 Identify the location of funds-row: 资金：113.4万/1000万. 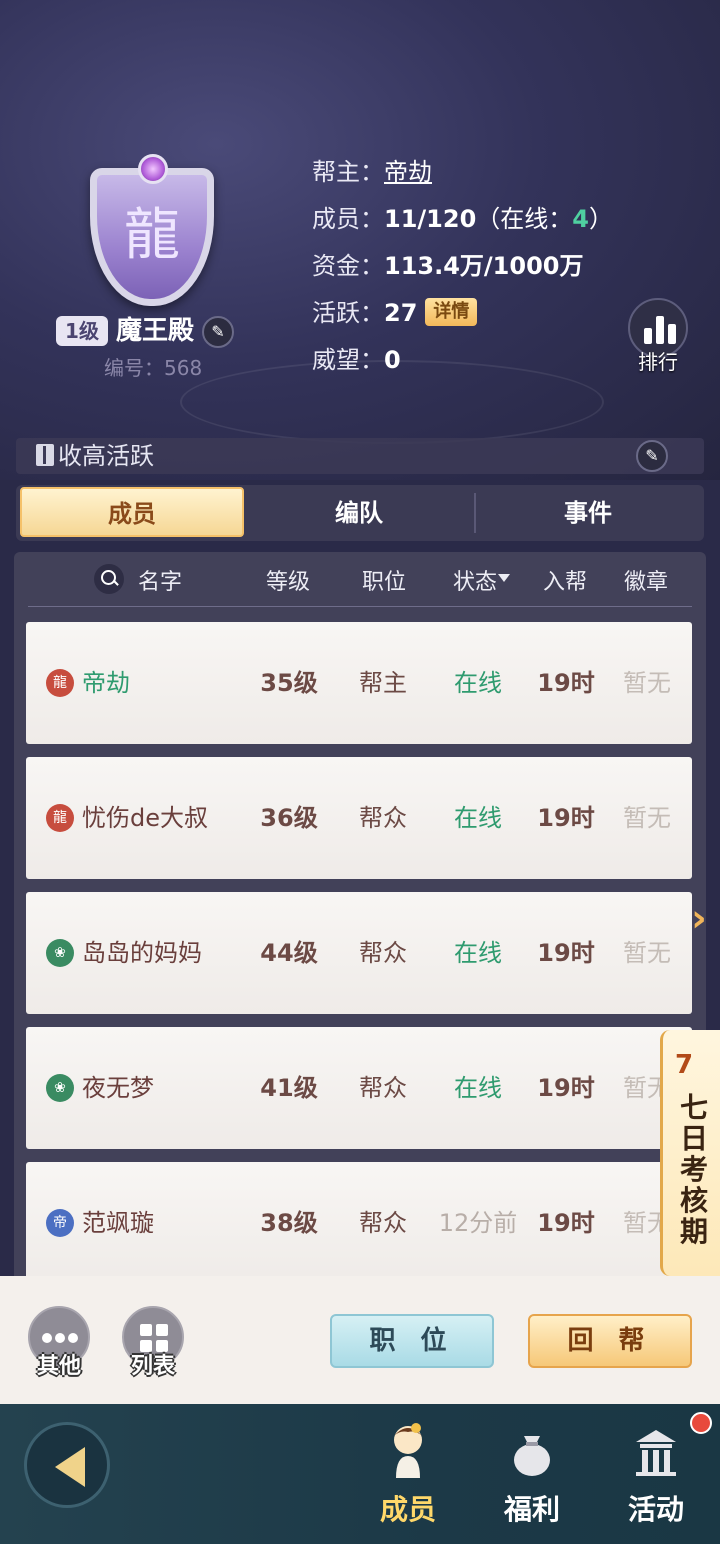
(462, 269).